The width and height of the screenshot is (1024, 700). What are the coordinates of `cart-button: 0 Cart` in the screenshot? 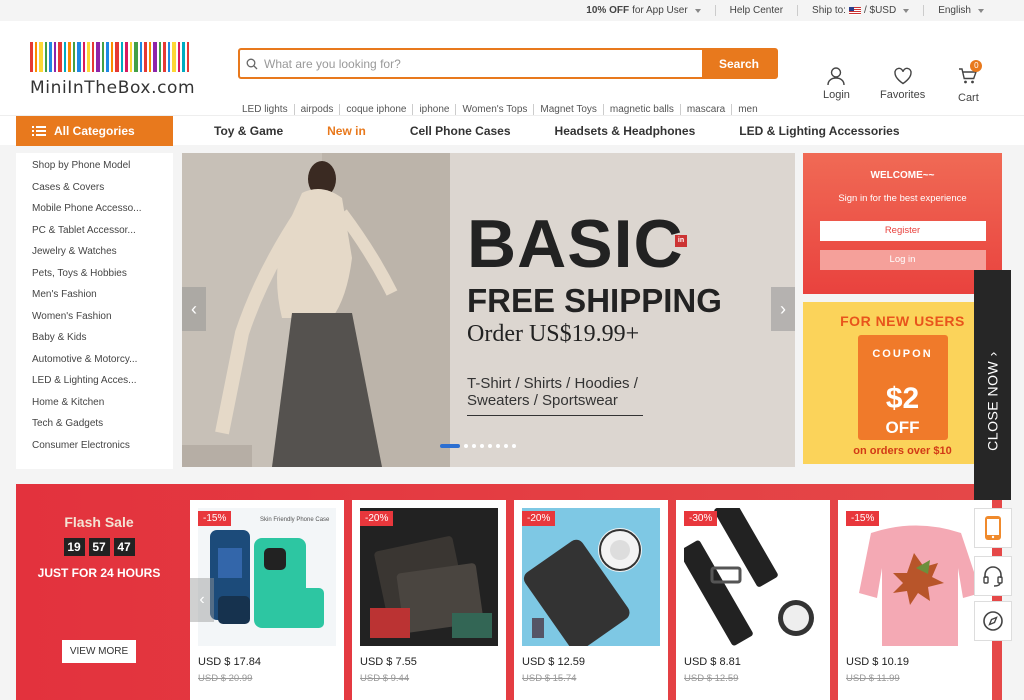 It's located at (970, 82).